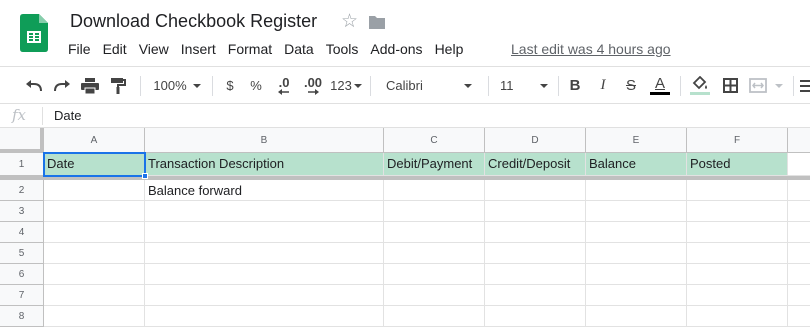 This screenshot has height=328, width=810. I want to click on bold-button: B, so click(575, 85).